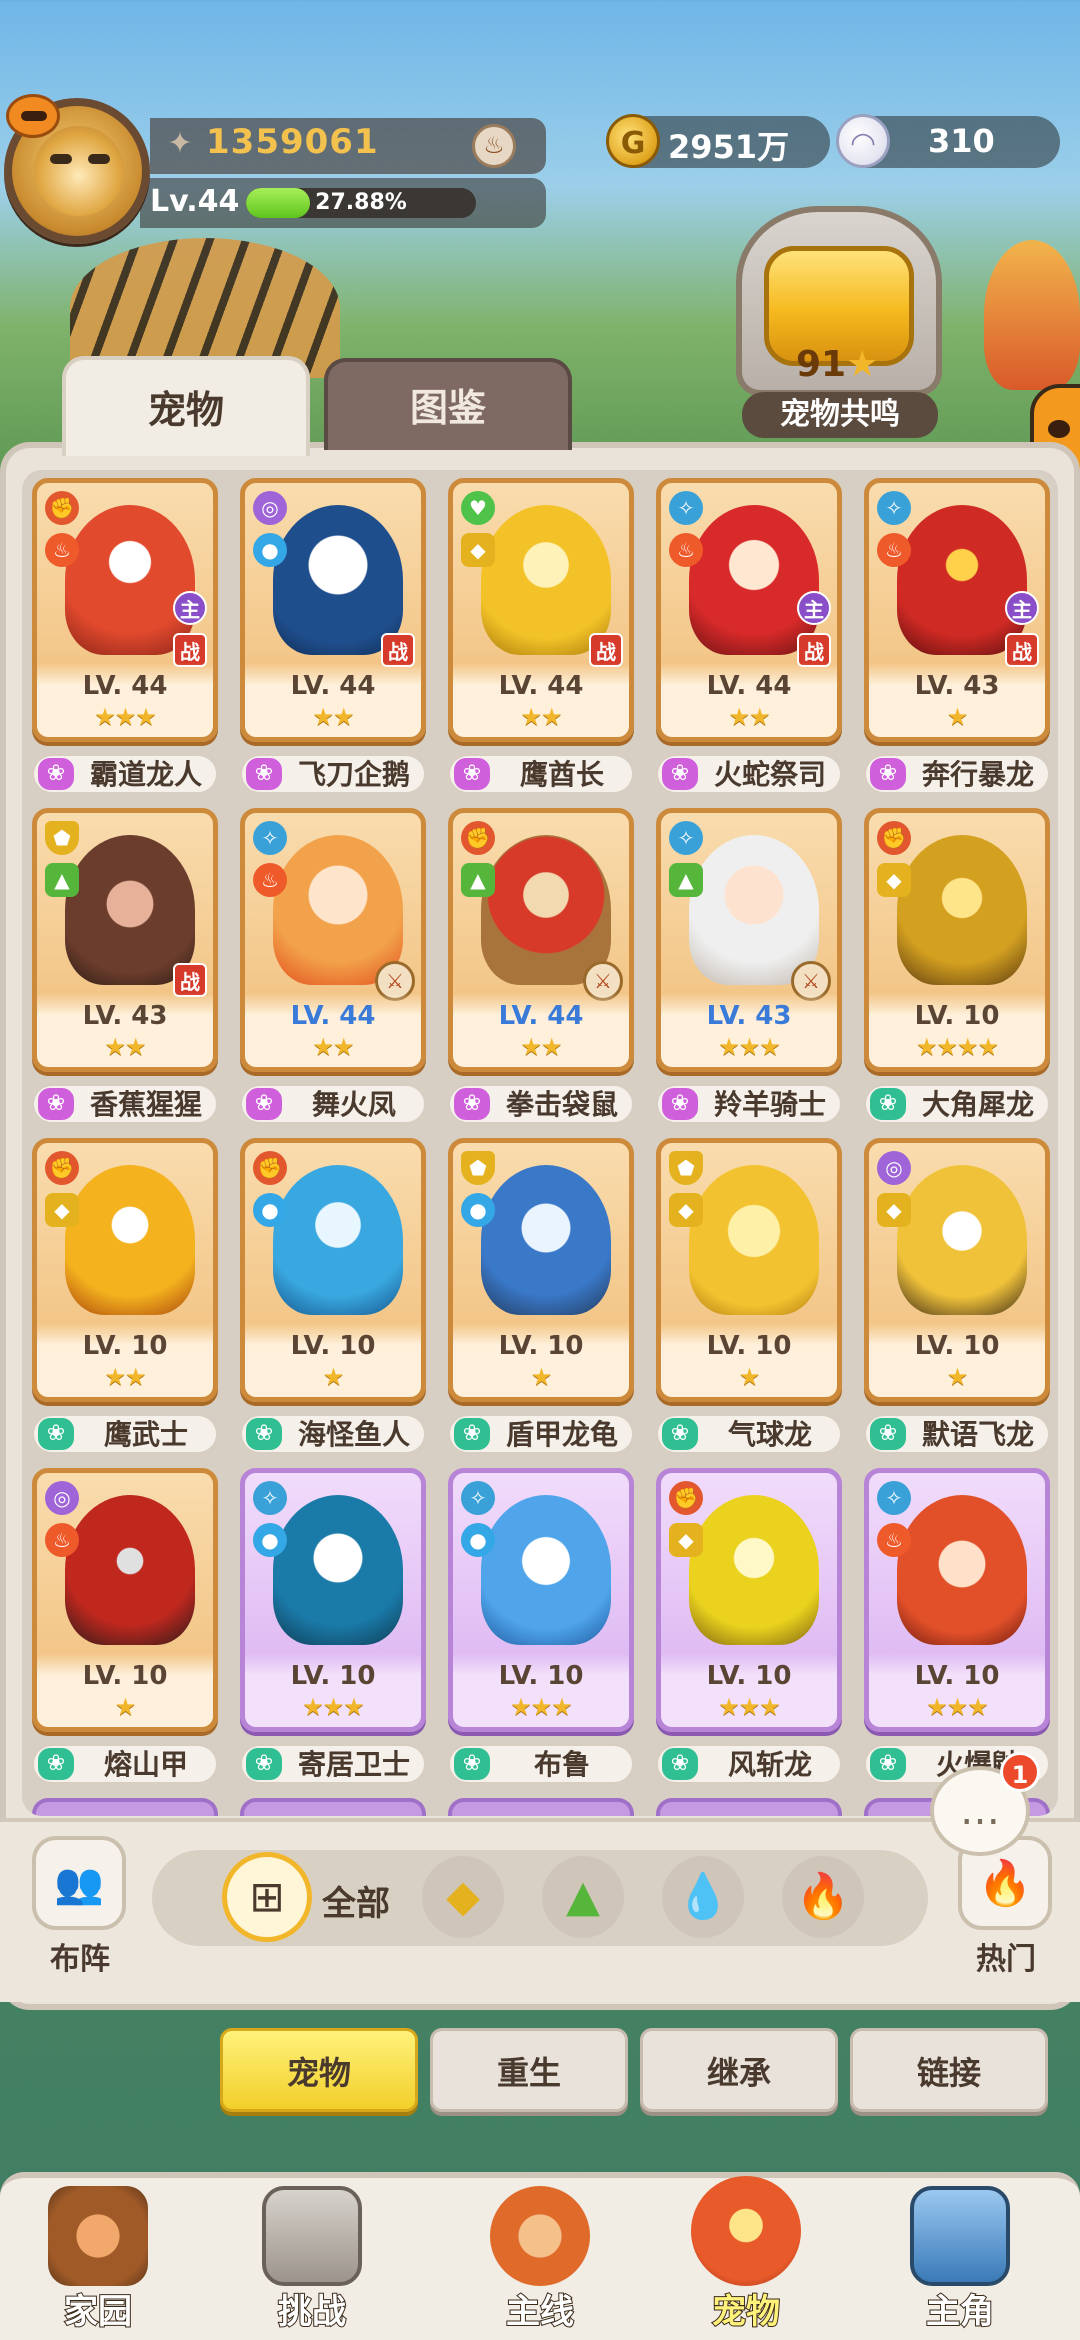  What do you see at coordinates (749, 717) in the screenshot?
I see `pet-stars: ★★` at bounding box center [749, 717].